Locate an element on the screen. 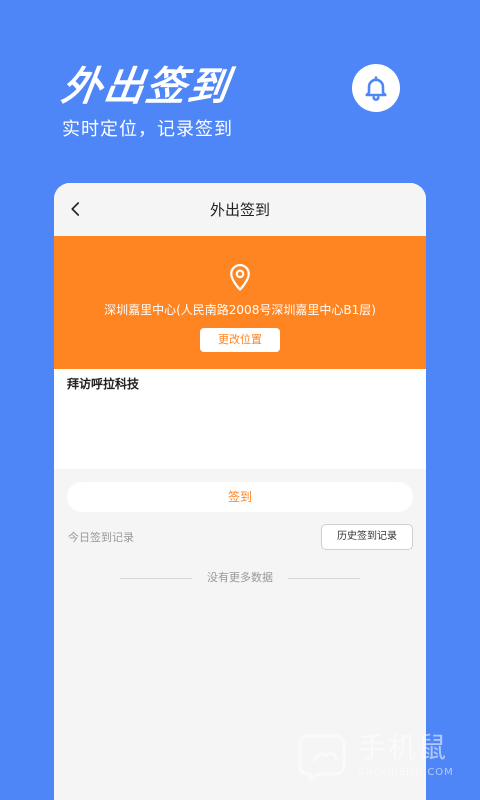  page-title: 外出签到 is located at coordinates (239, 210).